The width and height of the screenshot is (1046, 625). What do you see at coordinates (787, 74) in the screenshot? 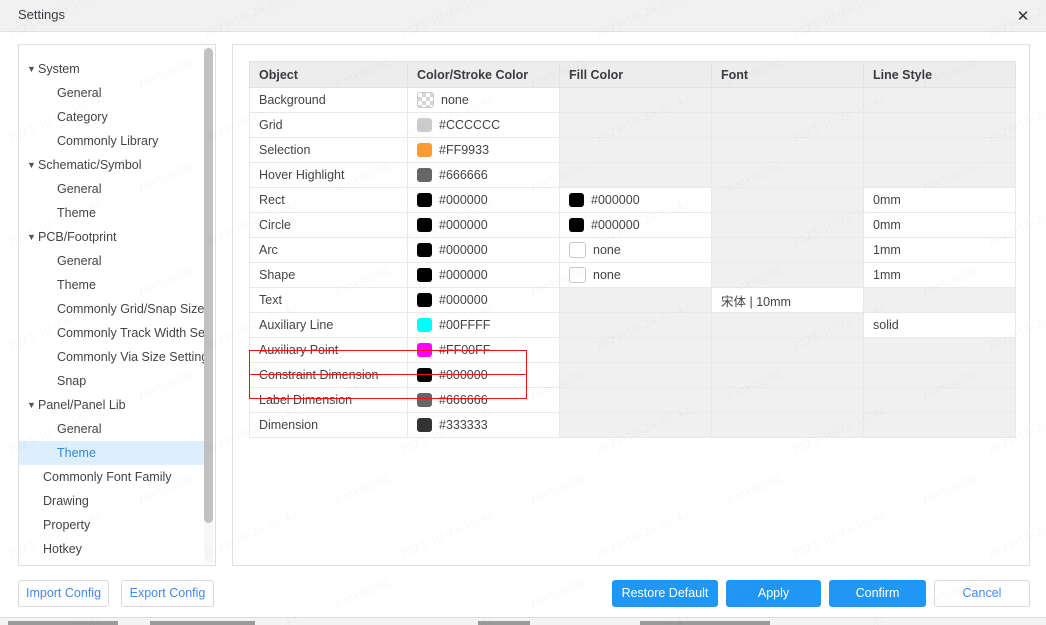
I see `column-header-font: Font` at bounding box center [787, 74].